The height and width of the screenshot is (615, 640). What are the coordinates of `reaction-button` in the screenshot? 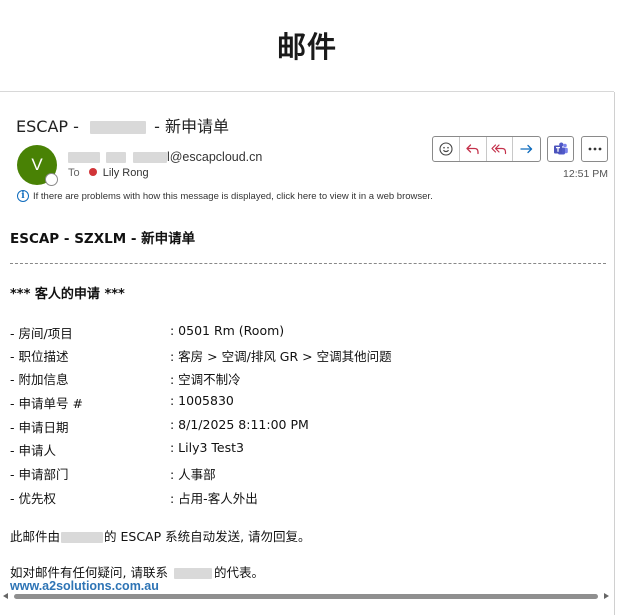 It's located at (446, 149).